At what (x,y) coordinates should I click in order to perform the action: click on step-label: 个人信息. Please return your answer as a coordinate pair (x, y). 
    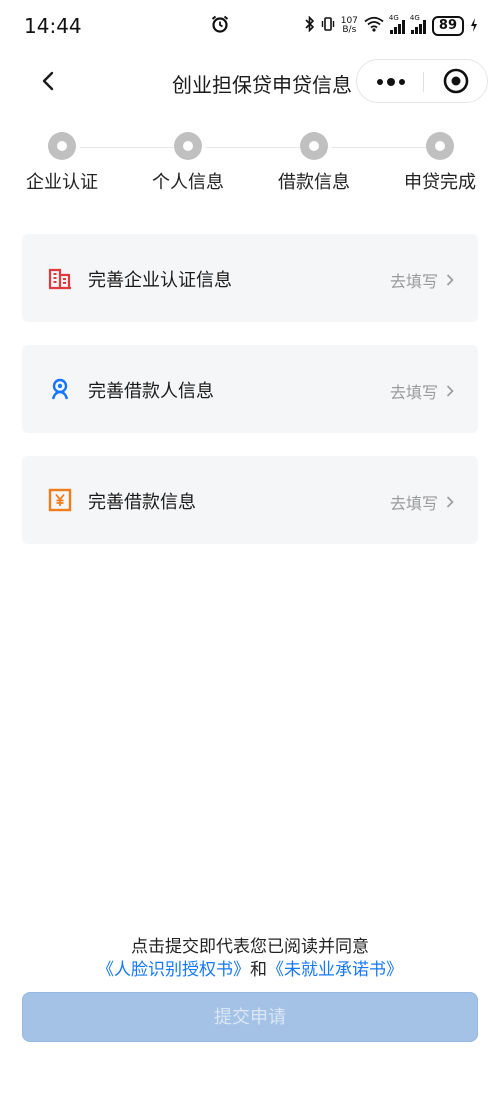
    Looking at the image, I should click on (188, 182).